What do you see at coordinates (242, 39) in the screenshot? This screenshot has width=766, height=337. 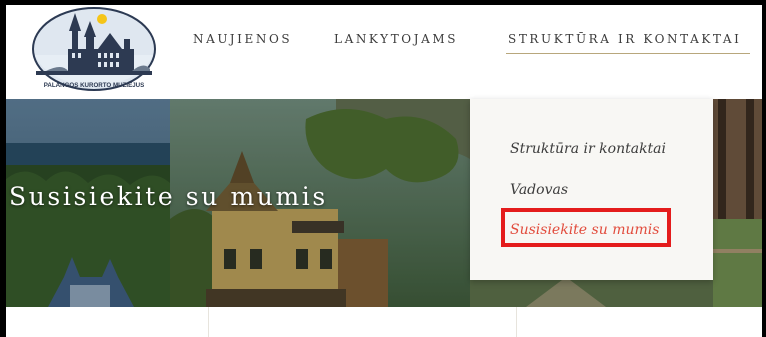 I see `nav-naujienos: NAUJIENOS` at bounding box center [242, 39].